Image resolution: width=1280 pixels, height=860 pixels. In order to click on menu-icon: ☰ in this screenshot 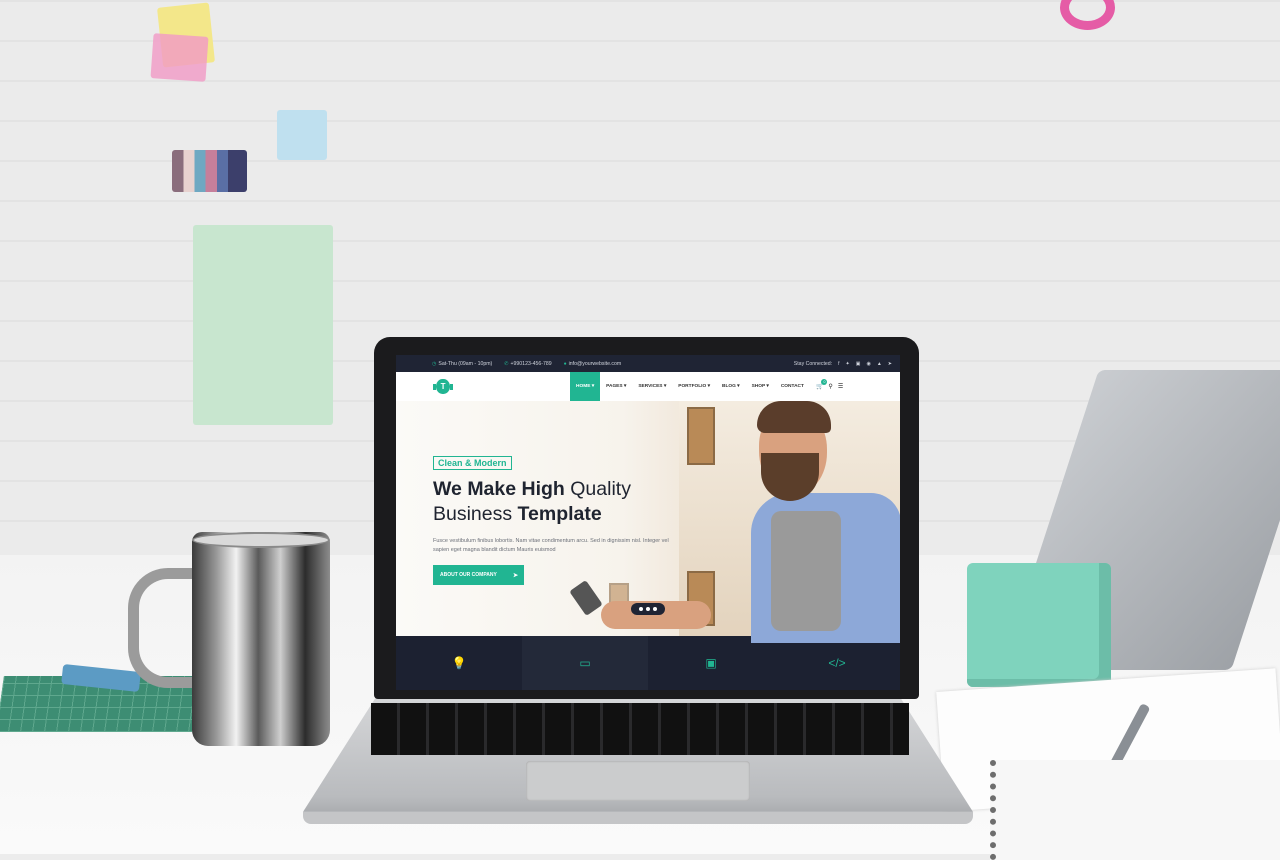, I will do `click(840, 386)`.